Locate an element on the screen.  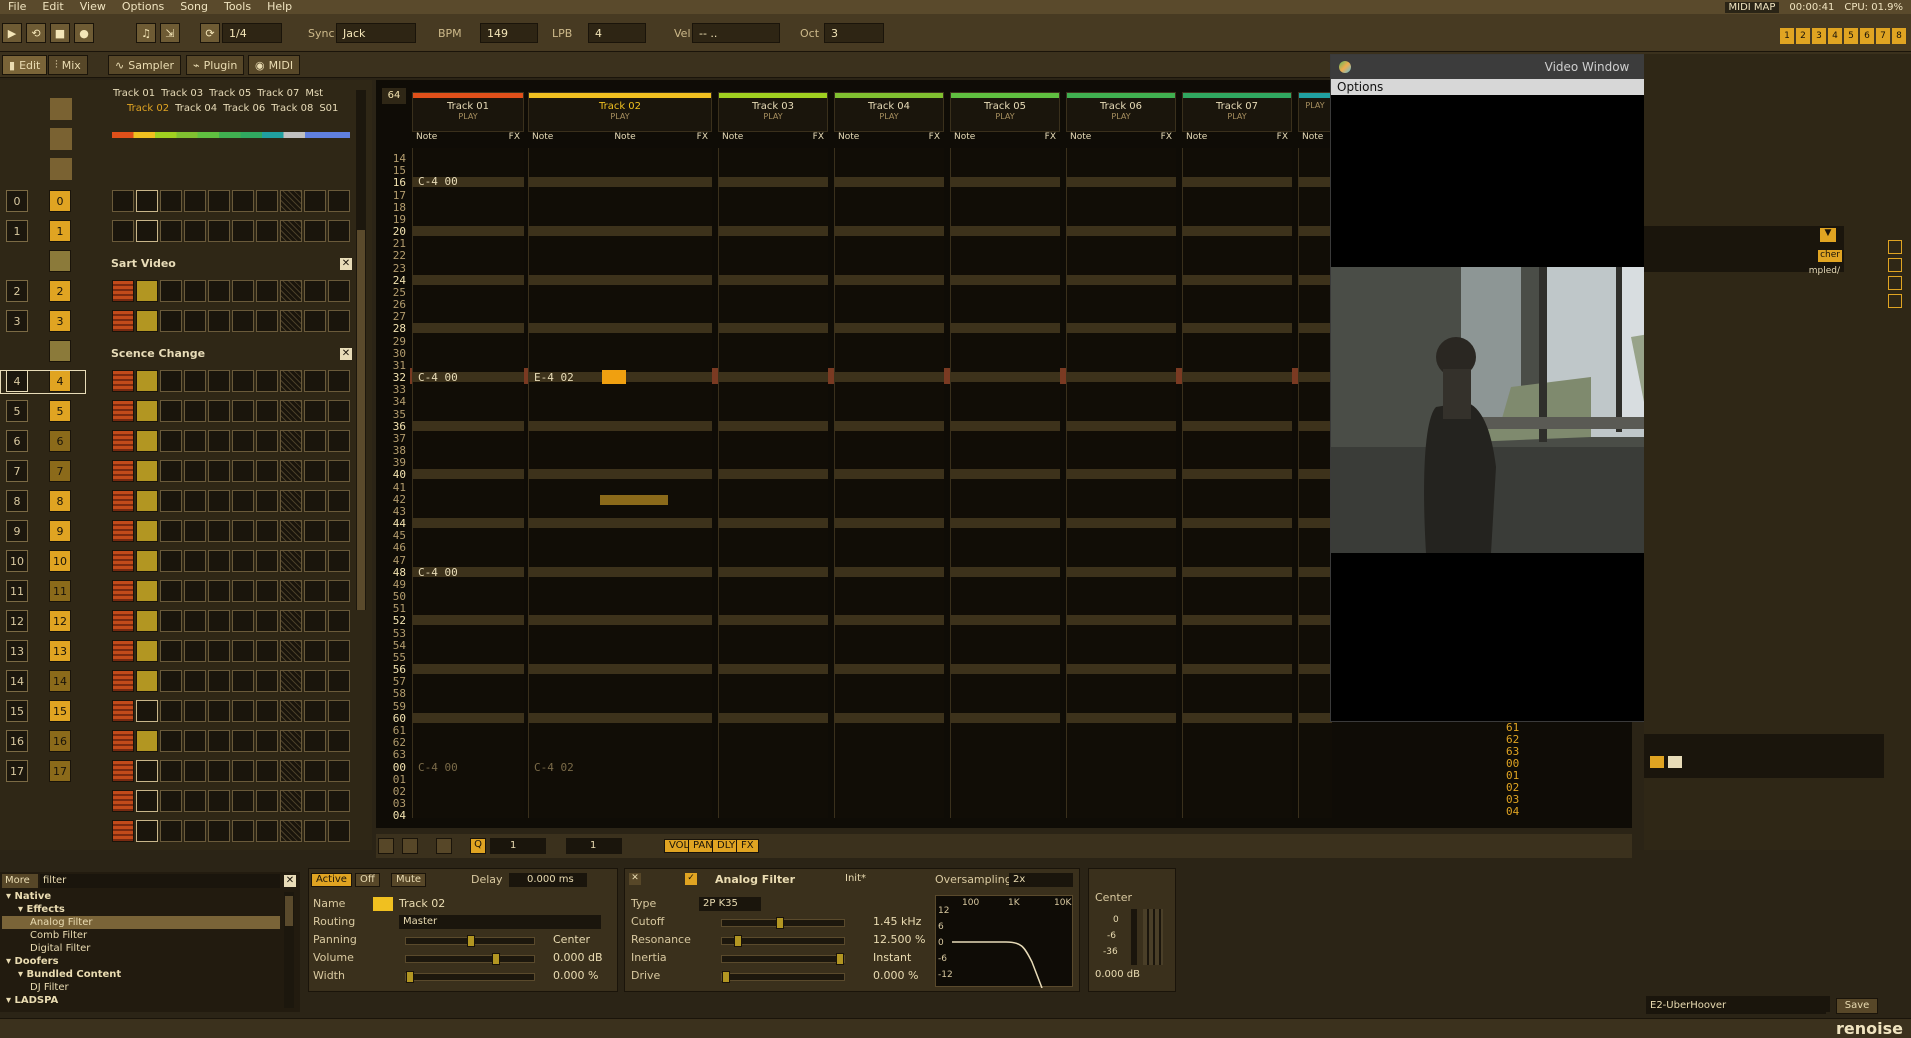
lines-per-pattern: 64 is located at coordinates (394, 96).